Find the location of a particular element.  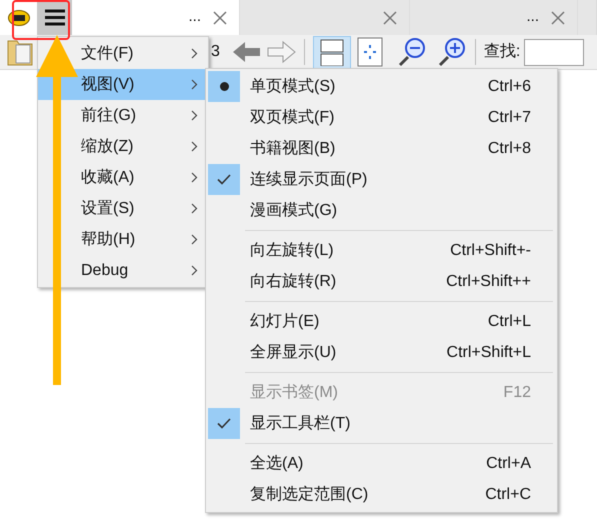

menu-item: 设置(S) is located at coordinates (123, 208).